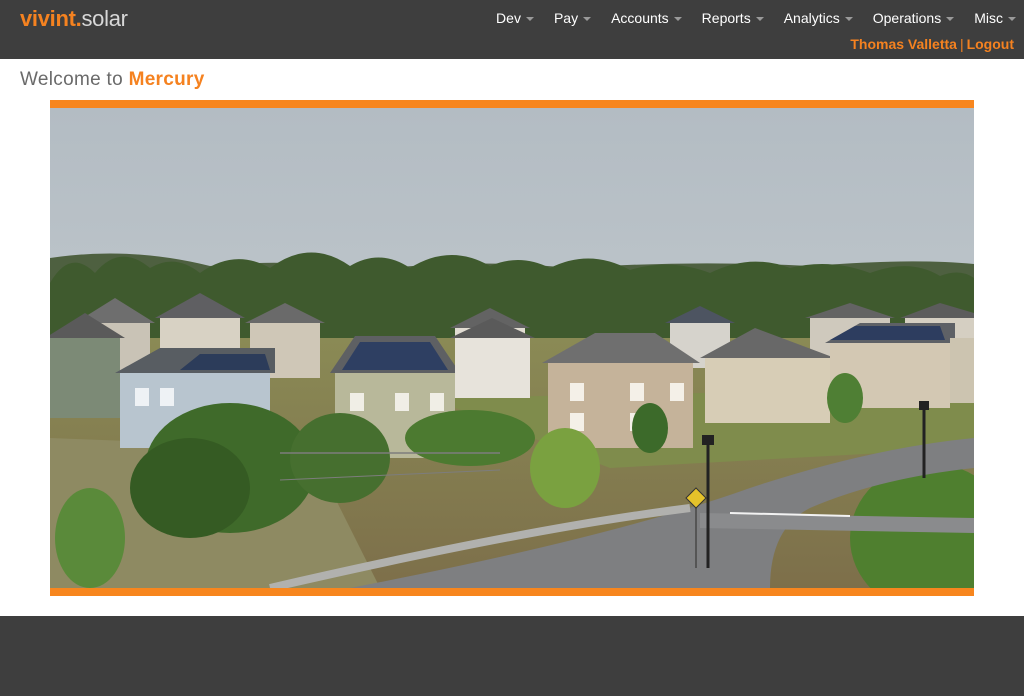 This screenshot has width=1024, height=696. Describe the element at coordinates (508, 18) in the screenshot. I see `nav-dev-label: Dev` at that location.